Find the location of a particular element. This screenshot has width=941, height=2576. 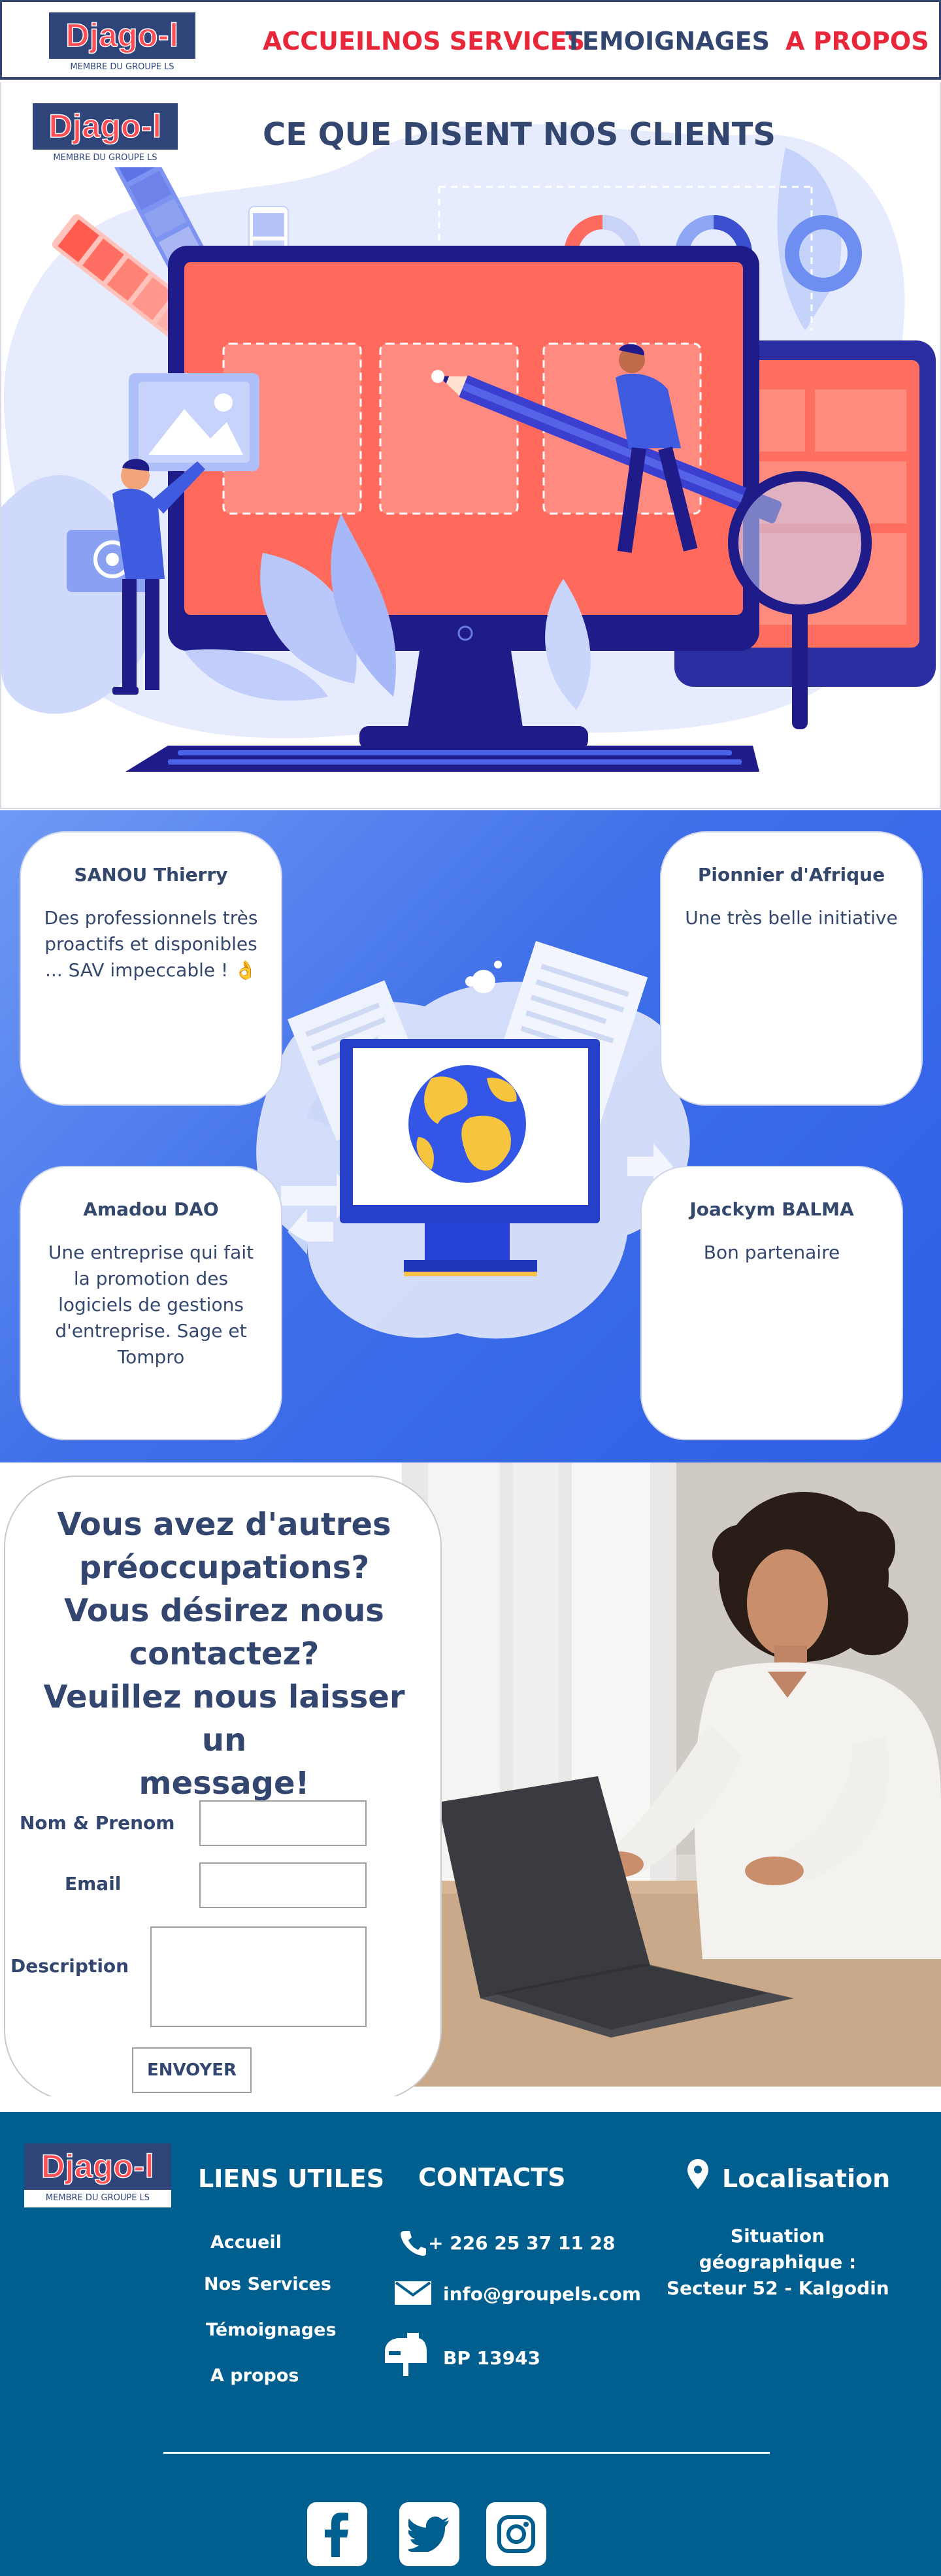

nav-accueil: ACCUEIL is located at coordinates (321, 41).